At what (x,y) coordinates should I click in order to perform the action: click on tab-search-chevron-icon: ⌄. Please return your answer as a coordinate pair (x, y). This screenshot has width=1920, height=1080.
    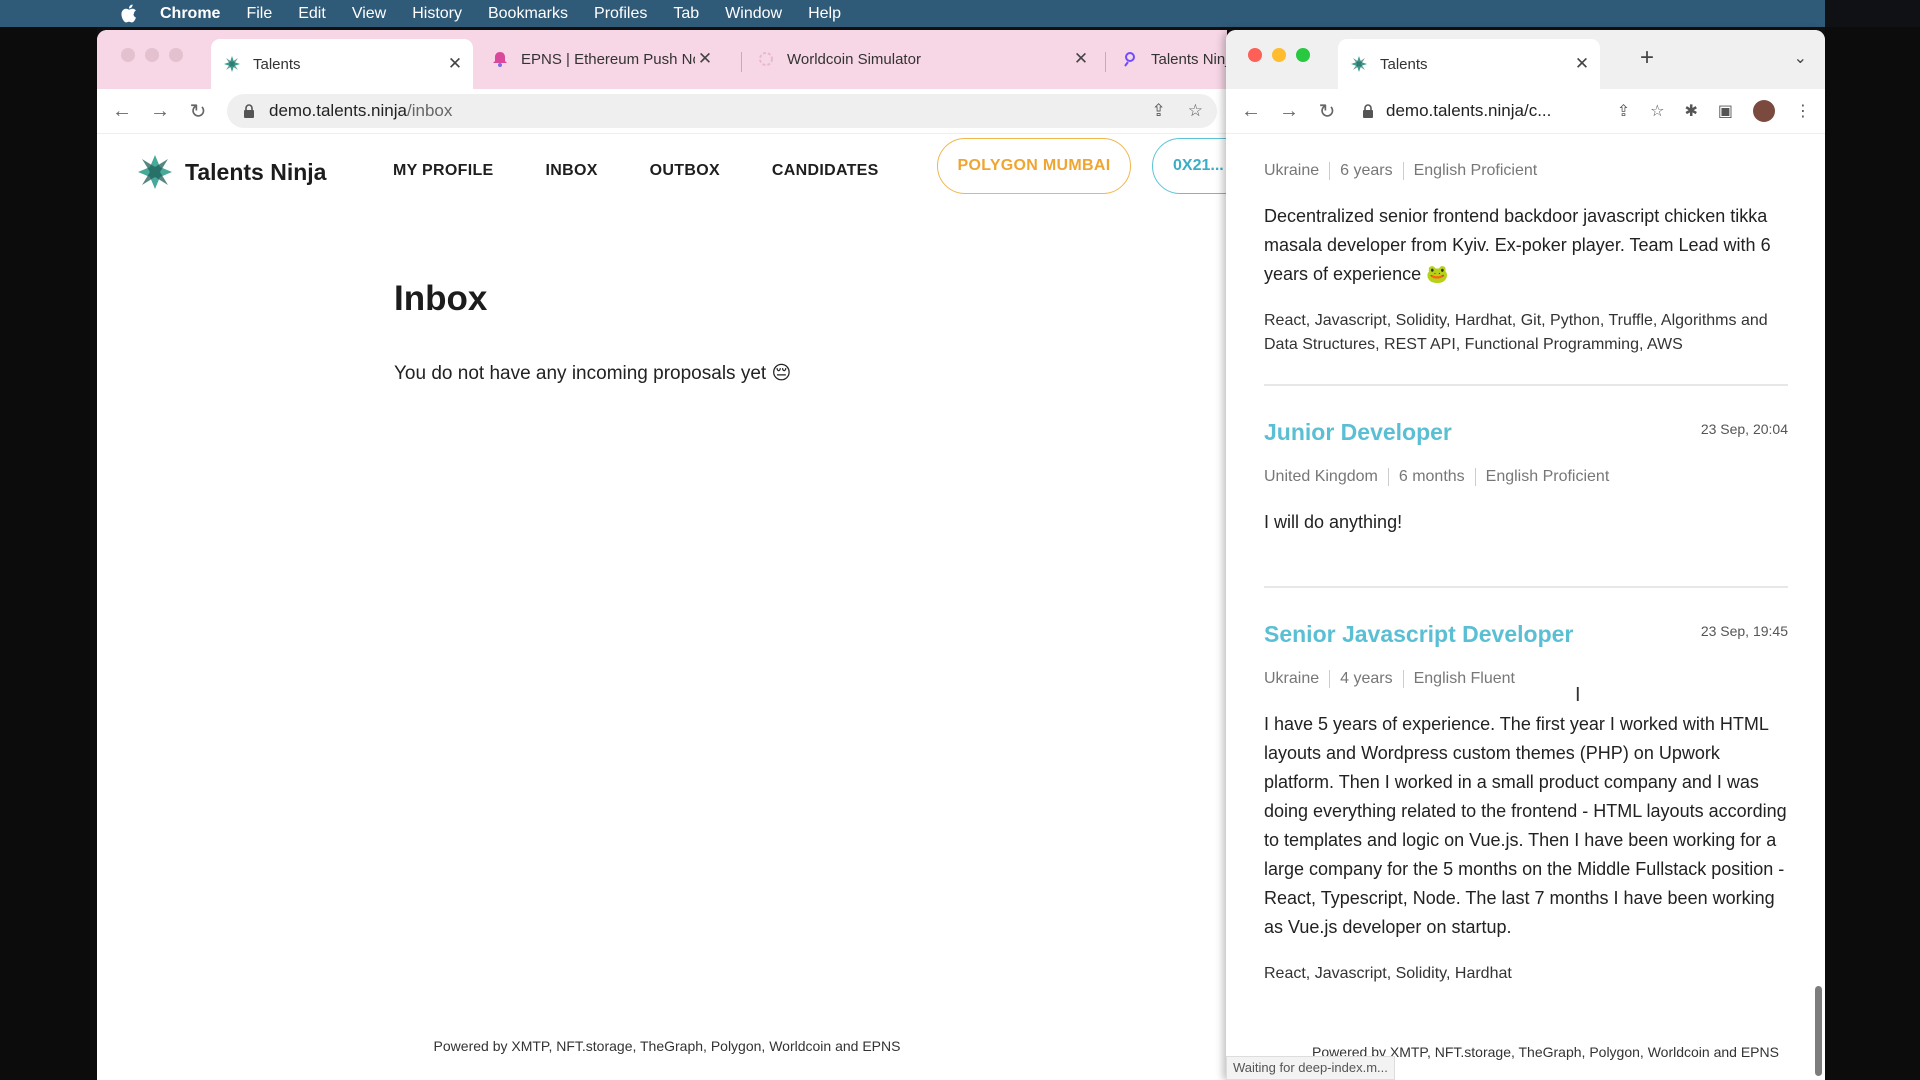
    Looking at the image, I should click on (1800, 58).